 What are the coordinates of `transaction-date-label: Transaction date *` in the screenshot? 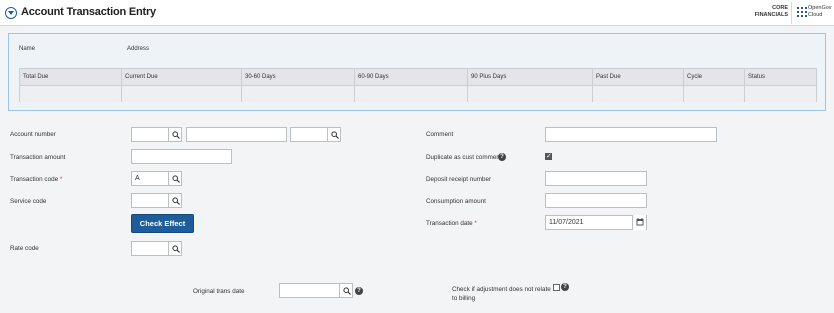 It's located at (451, 223).